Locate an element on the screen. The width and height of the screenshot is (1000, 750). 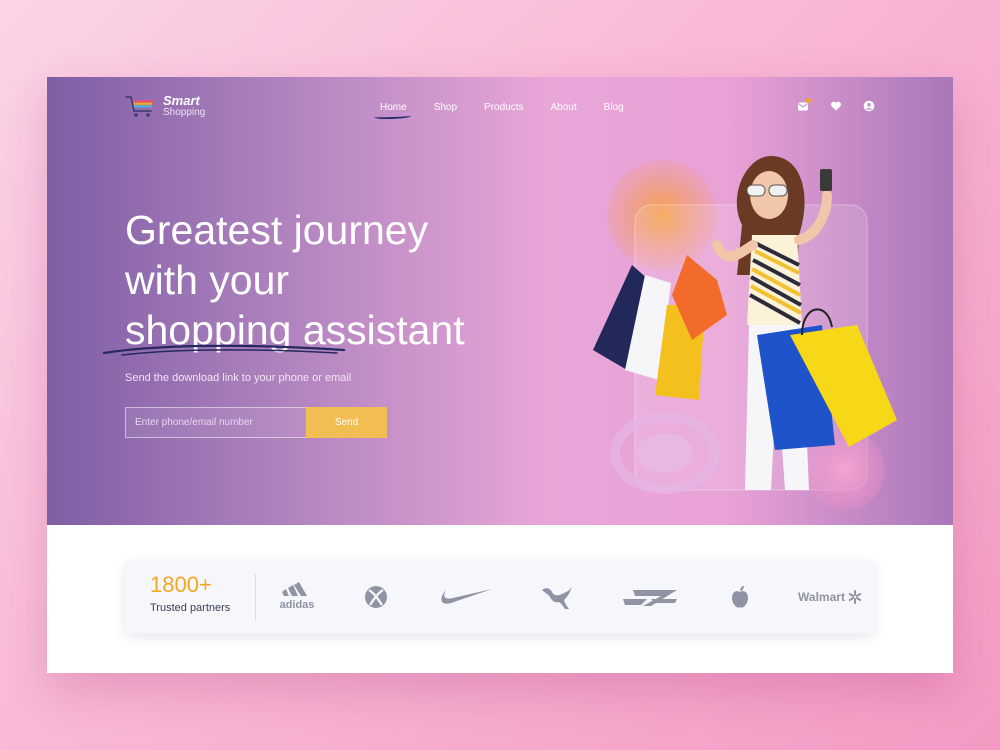
main-nav: Home Shop Products About Blog is located at coordinates (515, 107).